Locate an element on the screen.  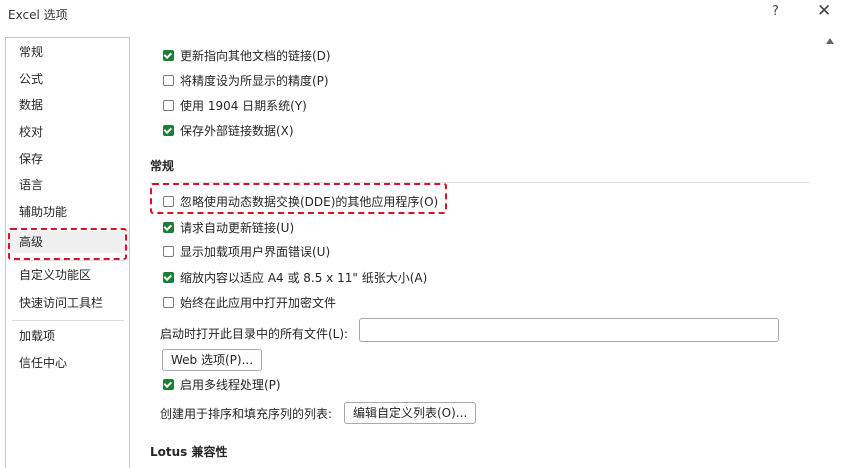
nav-item-data: 数据 is located at coordinates (67, 105).